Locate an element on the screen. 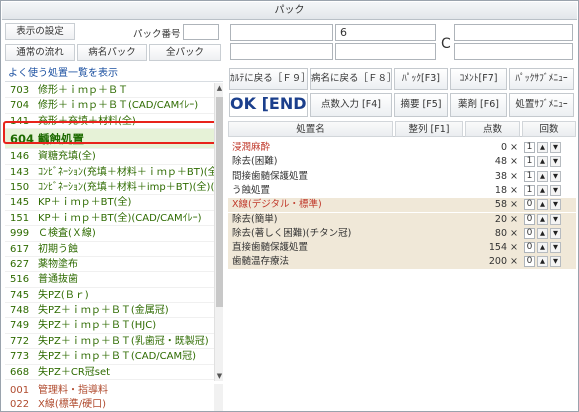 This screenshot has height=412, width=579. category-list: 001 管理料・指導料 022 X線(標準/硬口) is located at coordinates (109, 397).